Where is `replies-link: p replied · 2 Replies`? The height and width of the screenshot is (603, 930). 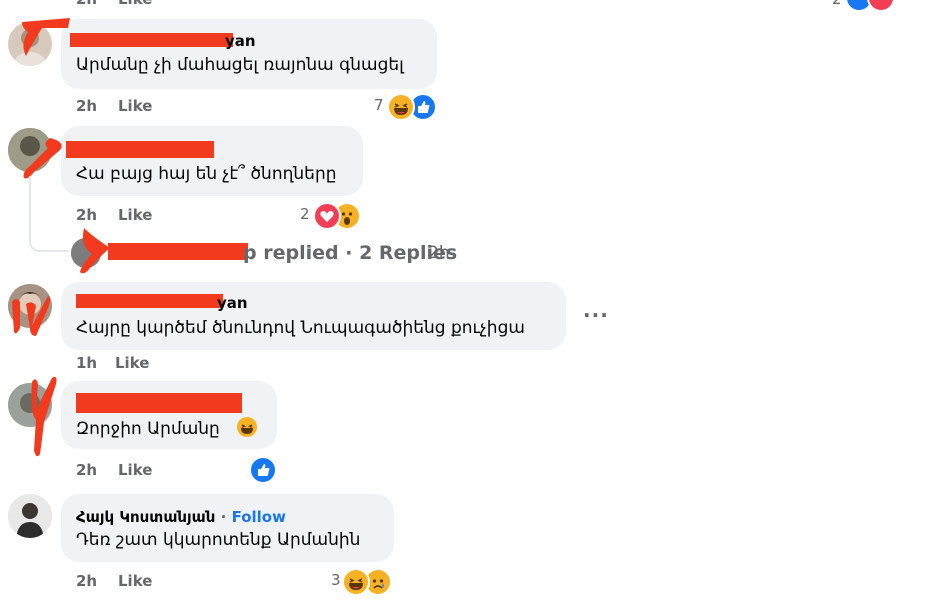
replies-link: p replied · 2 Replies is located at coordinates (350, 253).